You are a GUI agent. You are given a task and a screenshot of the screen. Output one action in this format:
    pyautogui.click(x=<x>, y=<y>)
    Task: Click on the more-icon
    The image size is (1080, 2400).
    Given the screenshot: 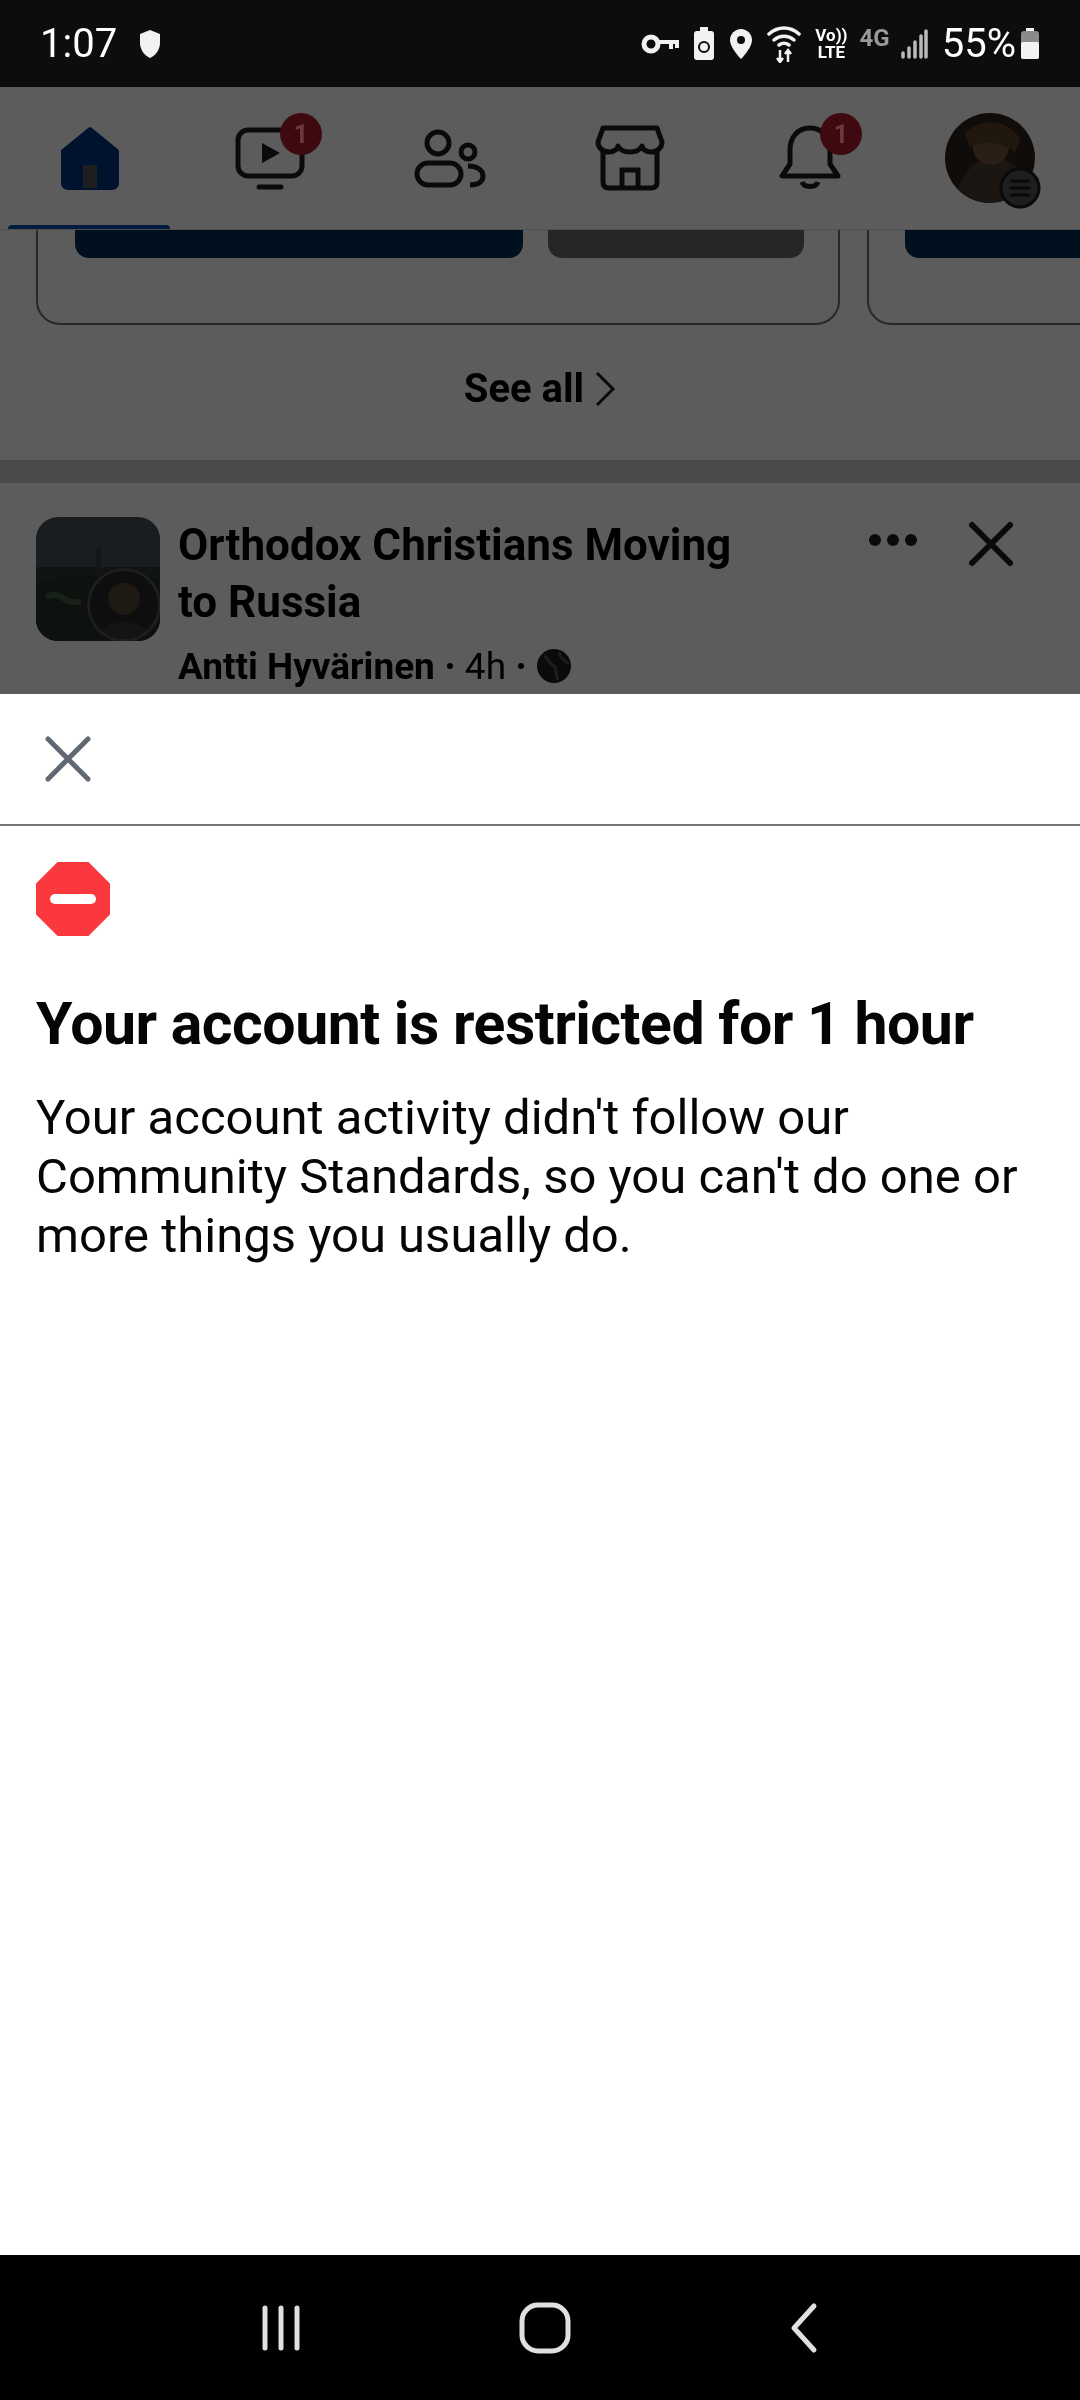 What is the action you would take?
    pyautogui.click(x=893, y=539)
    